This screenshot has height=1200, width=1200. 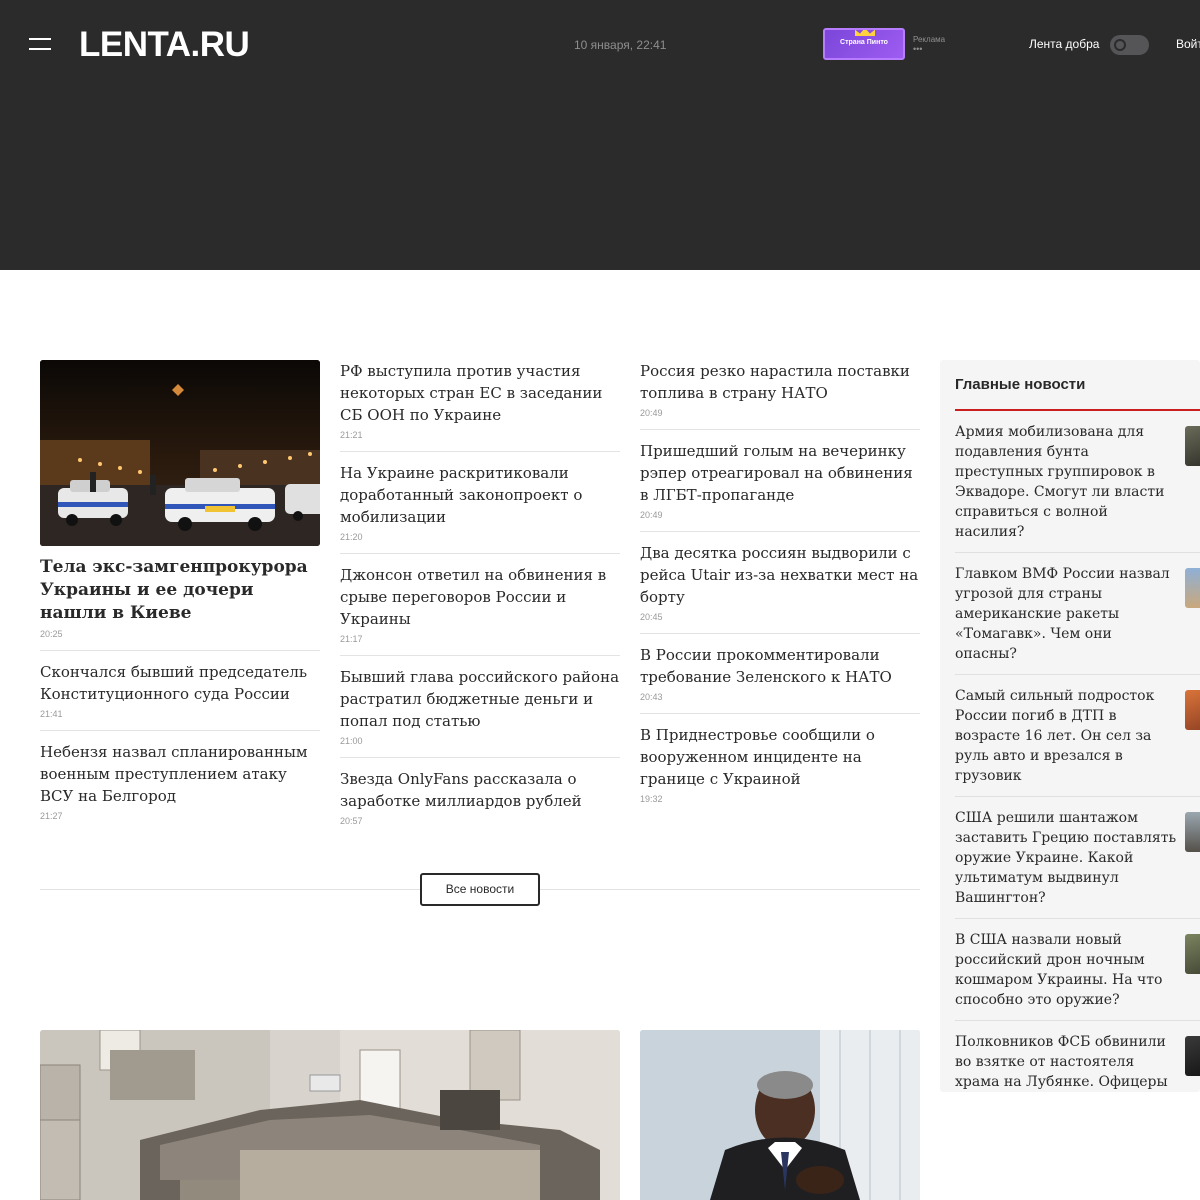 I want to click on menu-icon, so click(x=40, y=45).